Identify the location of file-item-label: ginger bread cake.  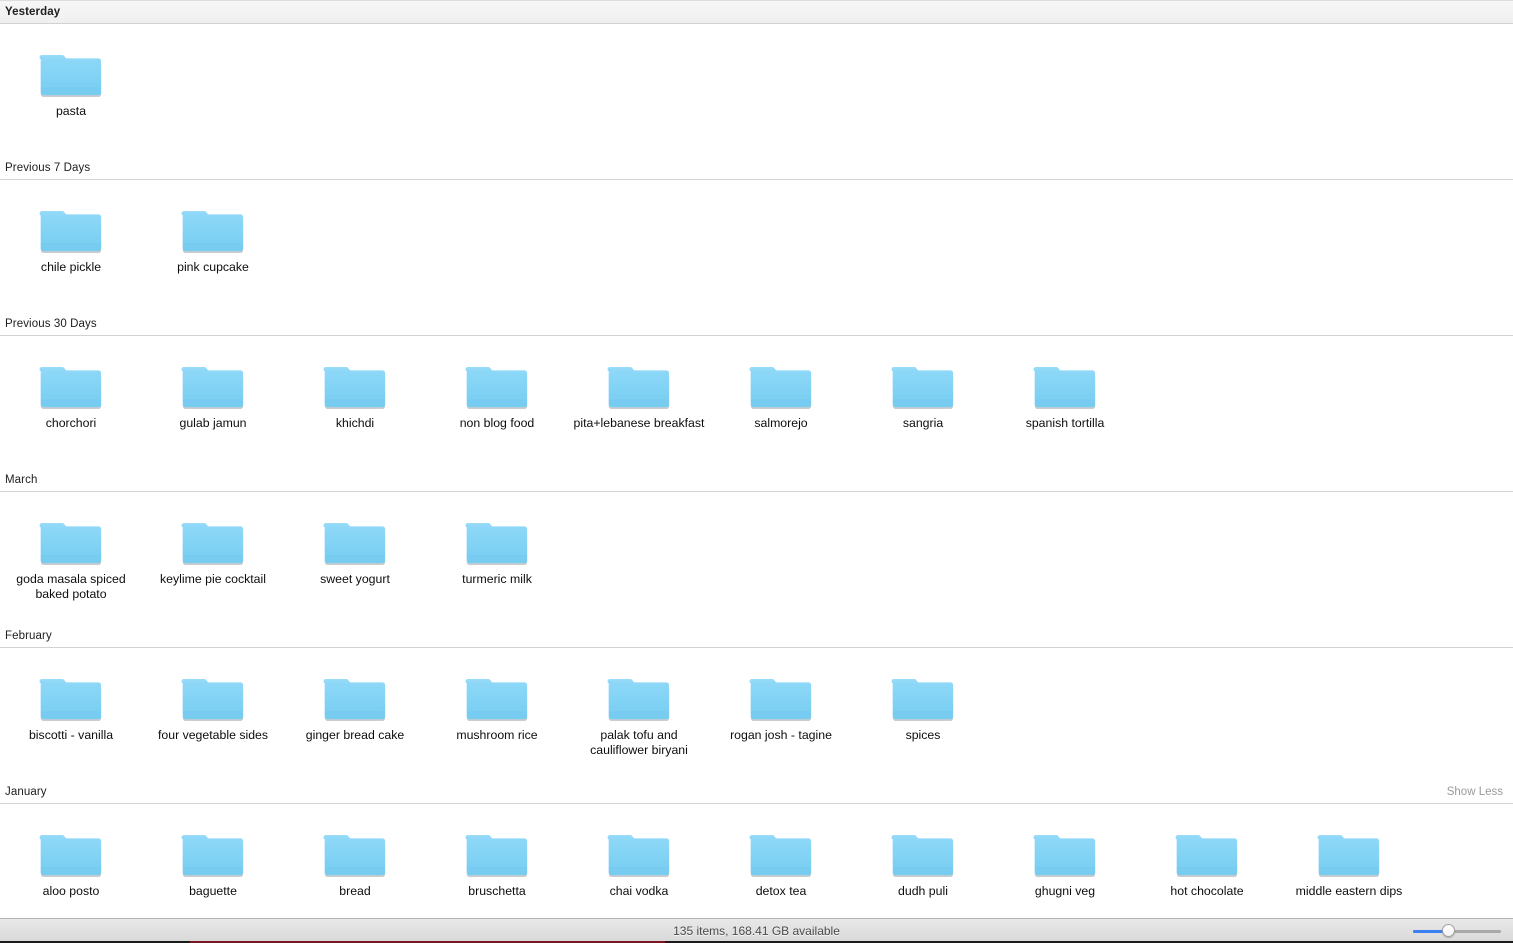
(355, 735).